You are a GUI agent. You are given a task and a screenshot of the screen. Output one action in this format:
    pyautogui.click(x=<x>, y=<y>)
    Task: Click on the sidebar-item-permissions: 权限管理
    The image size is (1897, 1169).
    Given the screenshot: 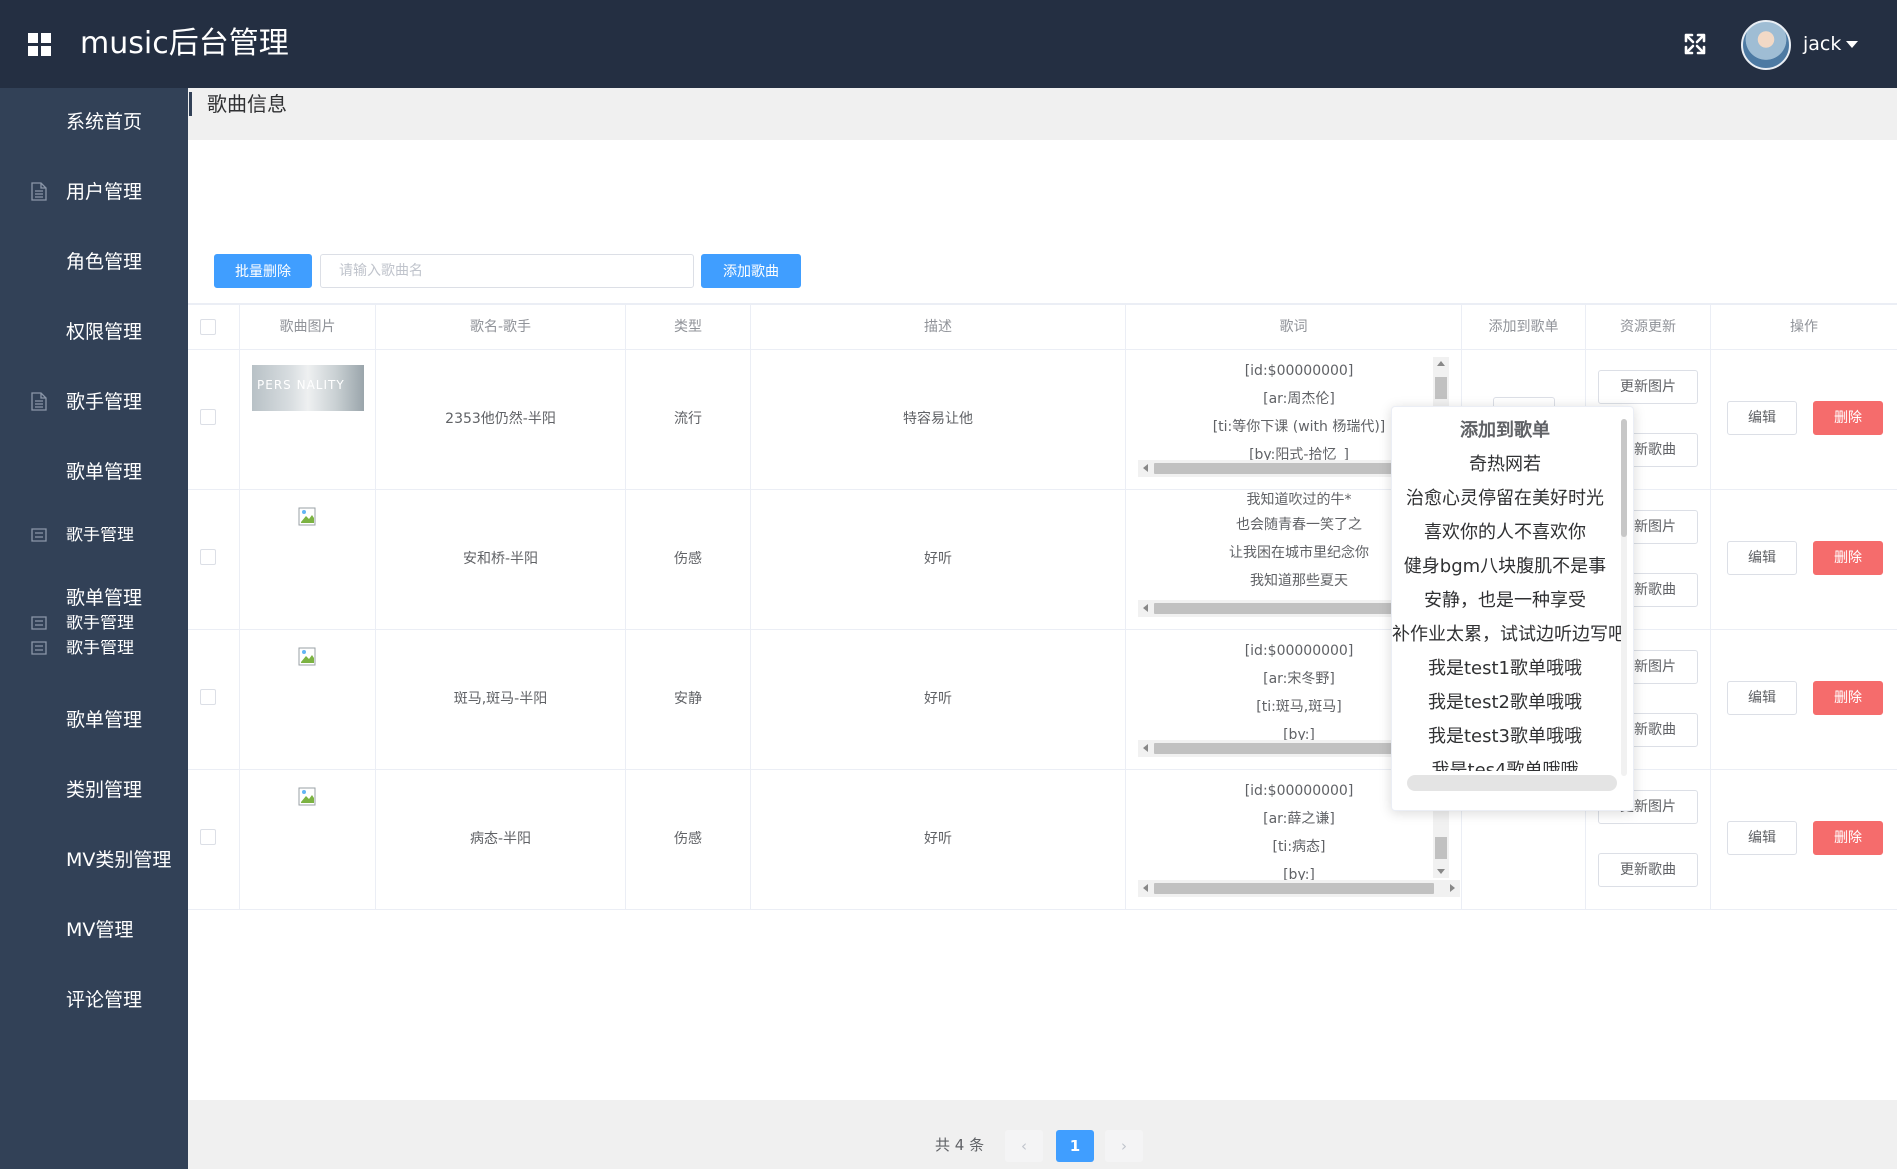 What is the action you would take?
    pyautogui.click(x=94, y=332)
    